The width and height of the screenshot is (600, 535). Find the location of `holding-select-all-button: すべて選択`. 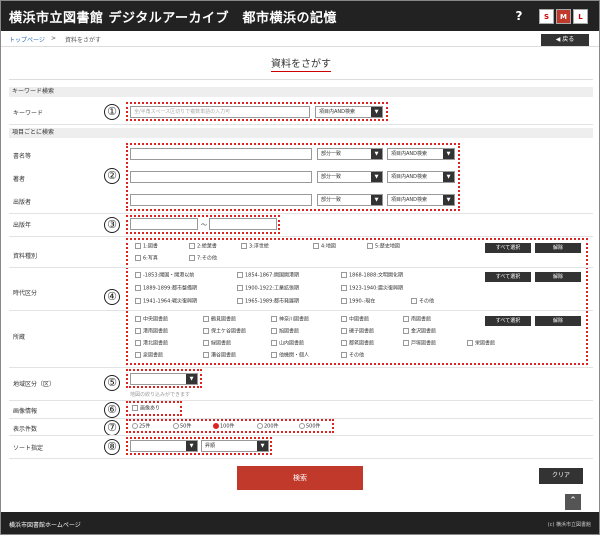

holding-select-all-button: すべて選択 is located at coordinates (508, 321).